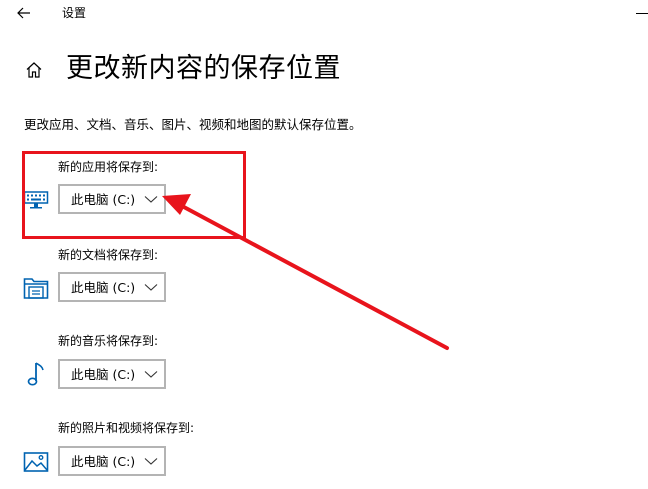 The width and height of the screenshot is (648, 489). I want to click on documents-location-dropdown: 此电脑 (C:), so click(112, 287).